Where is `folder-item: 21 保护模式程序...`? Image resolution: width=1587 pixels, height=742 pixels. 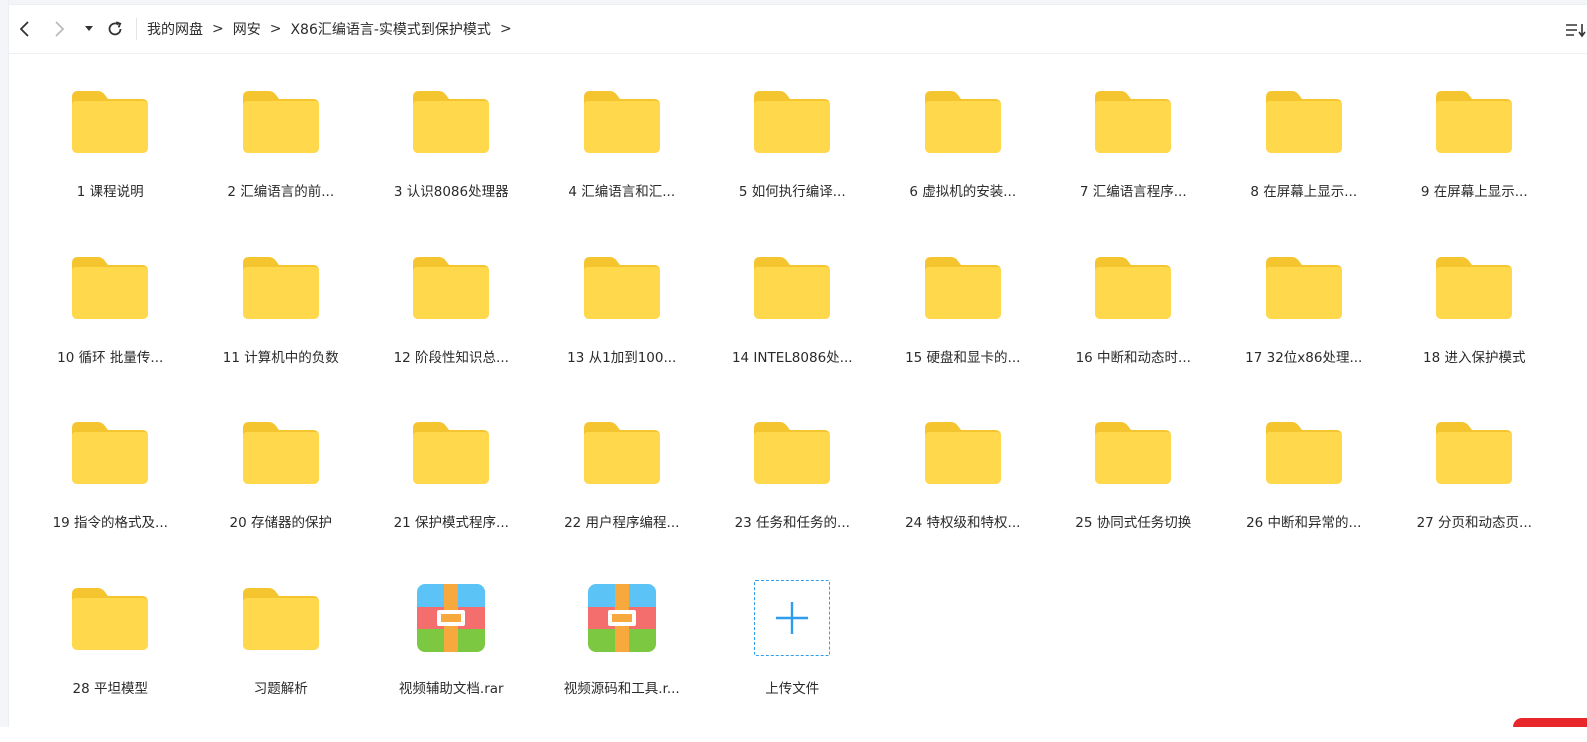
folder-item: 21 保护模式程序... is located at coordinates (451, 494).